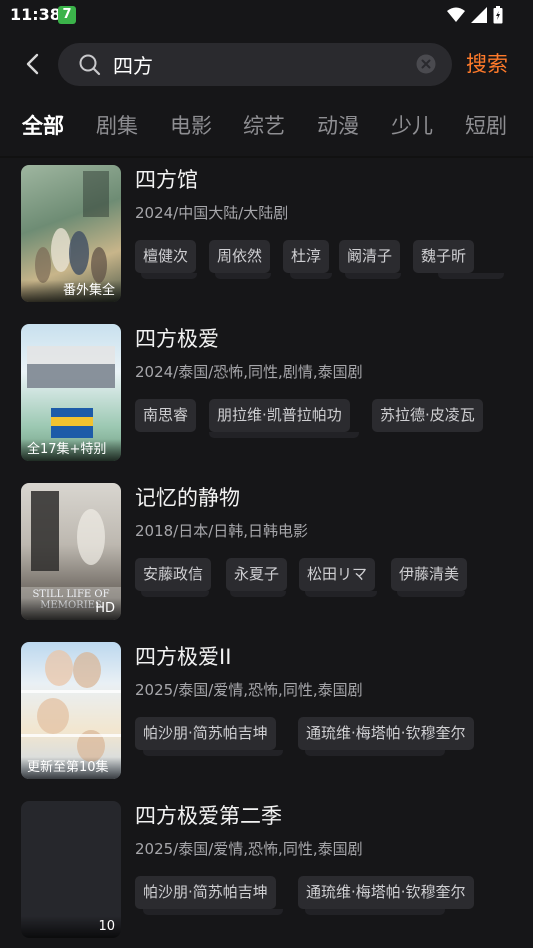 Image resolution: width=533 pixels, height=948 pixels. I want to click on cast-tag: 松田リマ, so click(337, 574).